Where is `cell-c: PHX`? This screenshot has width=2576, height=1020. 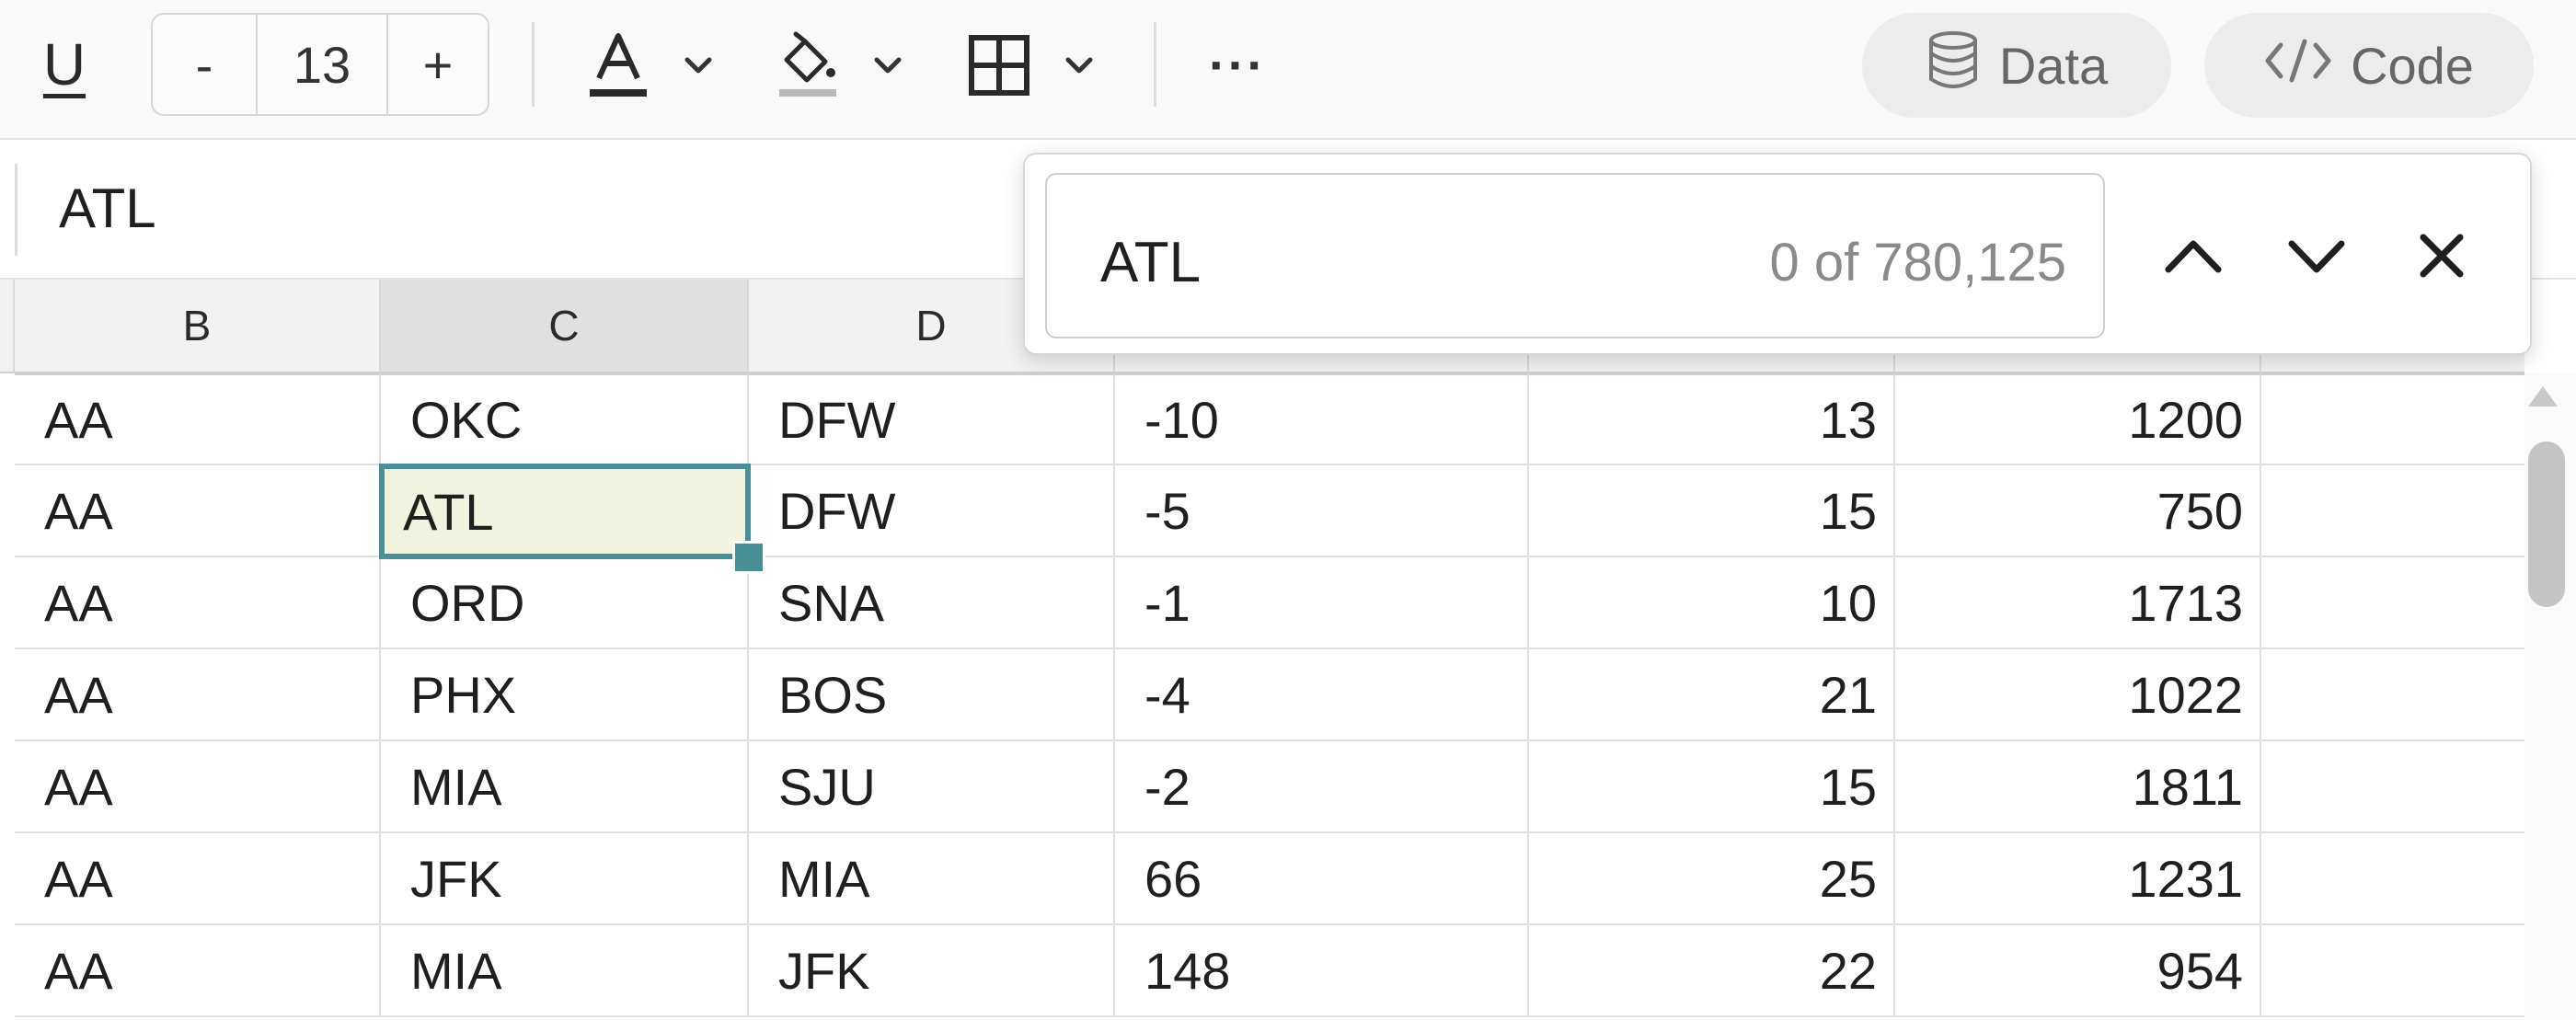
cell-c: PHX is located at coordinates (565, 695).